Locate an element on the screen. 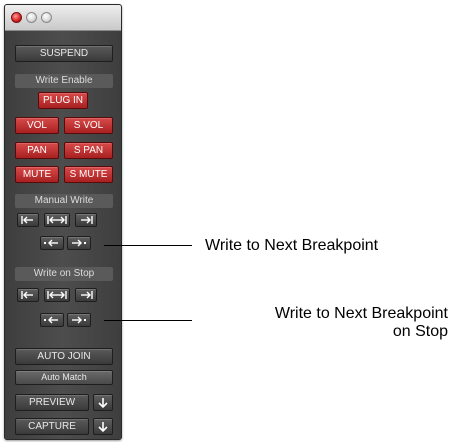 The width and height of the screenshot is (453, 442). callout-next-breakpoint-on-stop-line2: on Stop is located at coordinates (420, 331).